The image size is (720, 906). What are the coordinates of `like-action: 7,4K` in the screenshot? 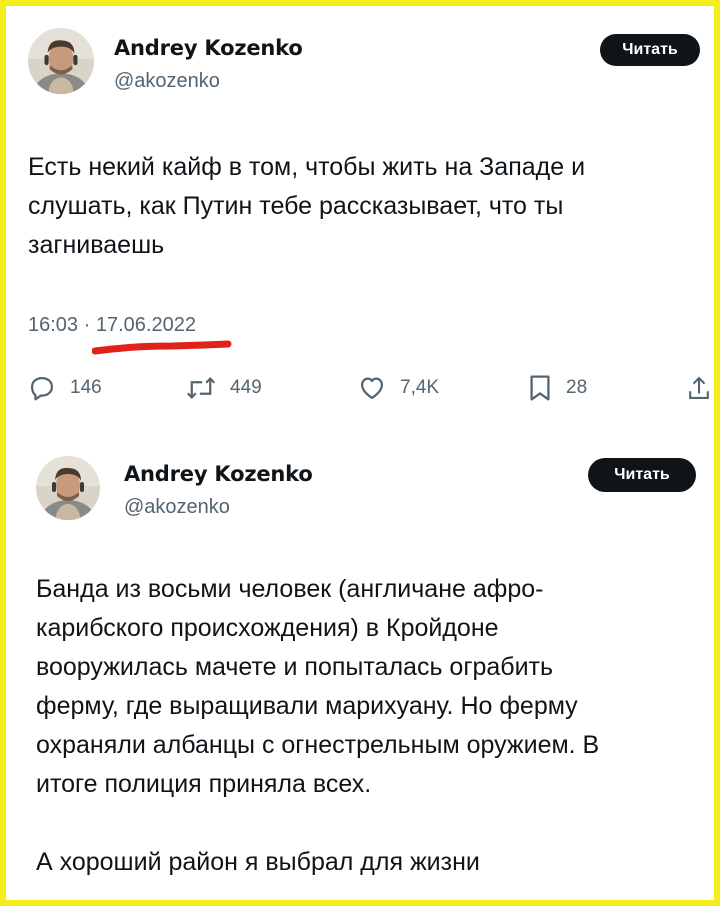 It's located at (398, 388).